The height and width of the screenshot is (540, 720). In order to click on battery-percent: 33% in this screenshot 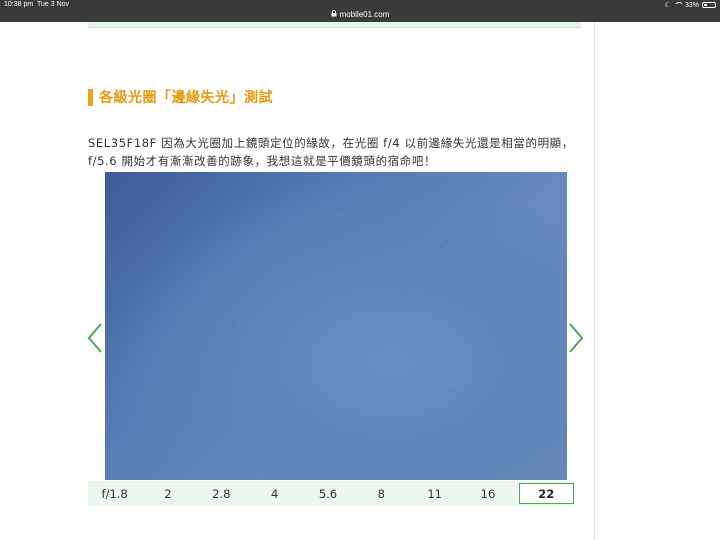, I will do `click(691, 5)`.